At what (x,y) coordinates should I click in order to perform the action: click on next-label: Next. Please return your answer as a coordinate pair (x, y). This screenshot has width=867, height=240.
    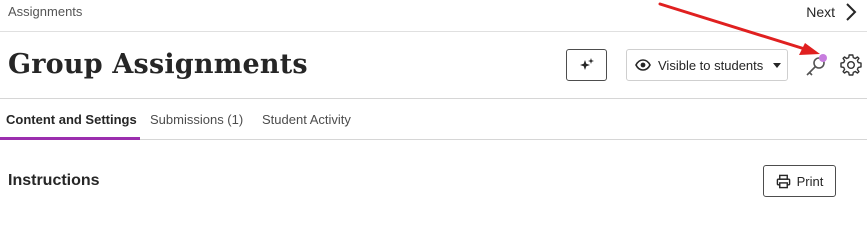
    Looking at the image, I should click on (820, 12).